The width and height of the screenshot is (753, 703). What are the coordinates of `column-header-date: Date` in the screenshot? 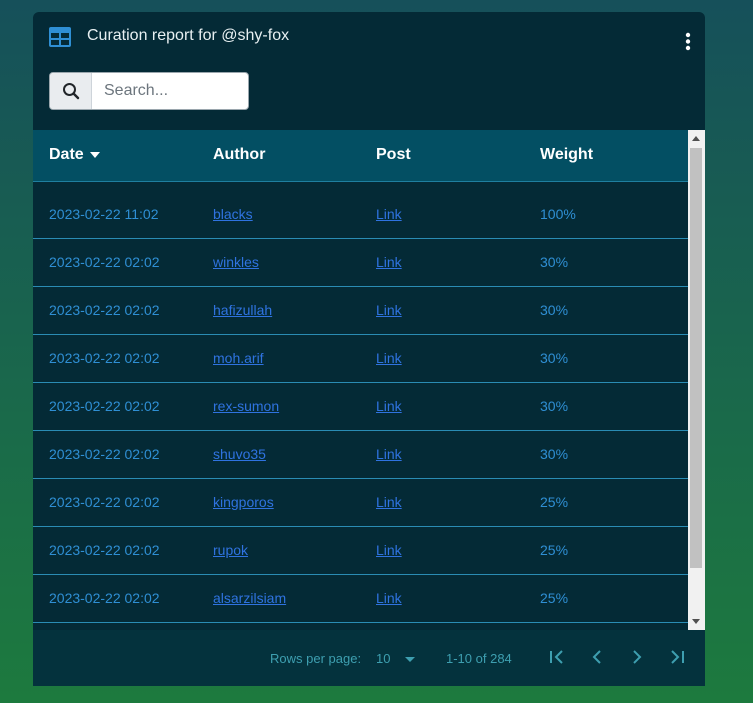 It's located at (74, 155).